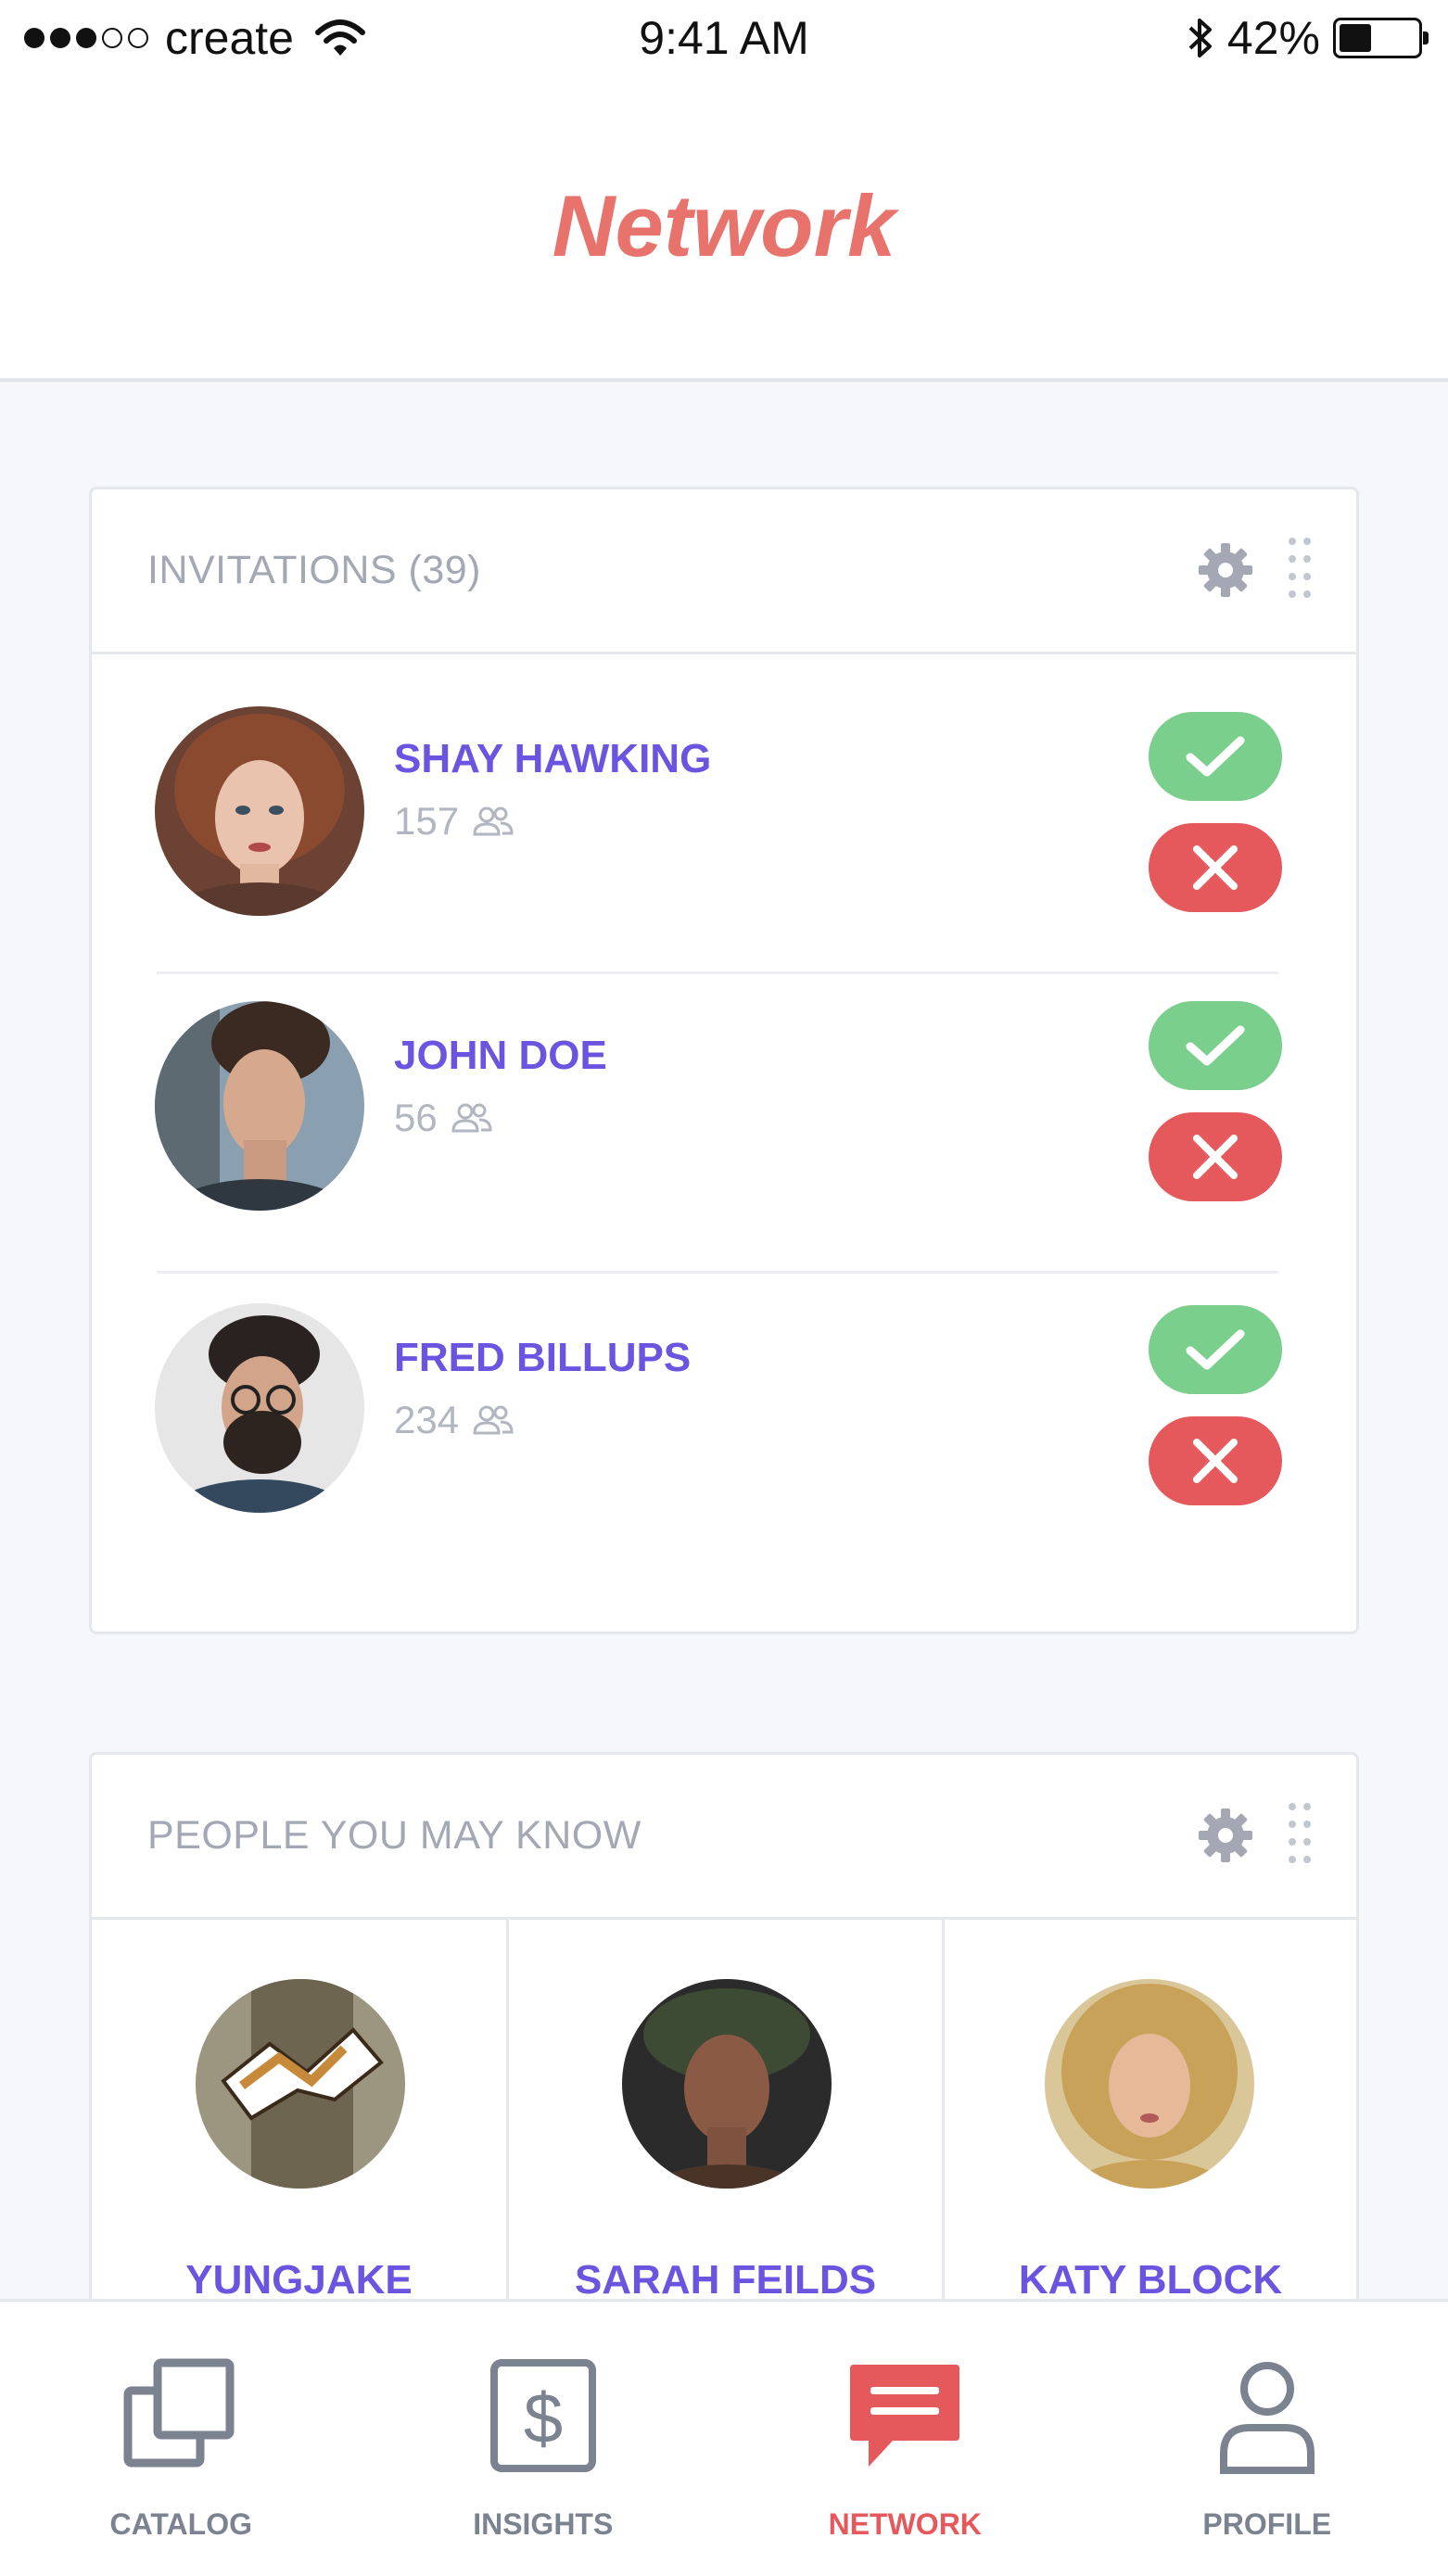 The width and height of the screenshot is (1448, 2576). Describe the element at coordinates (416, 1118) in the screenshot. I see `connection-count-value: 56` at that location.